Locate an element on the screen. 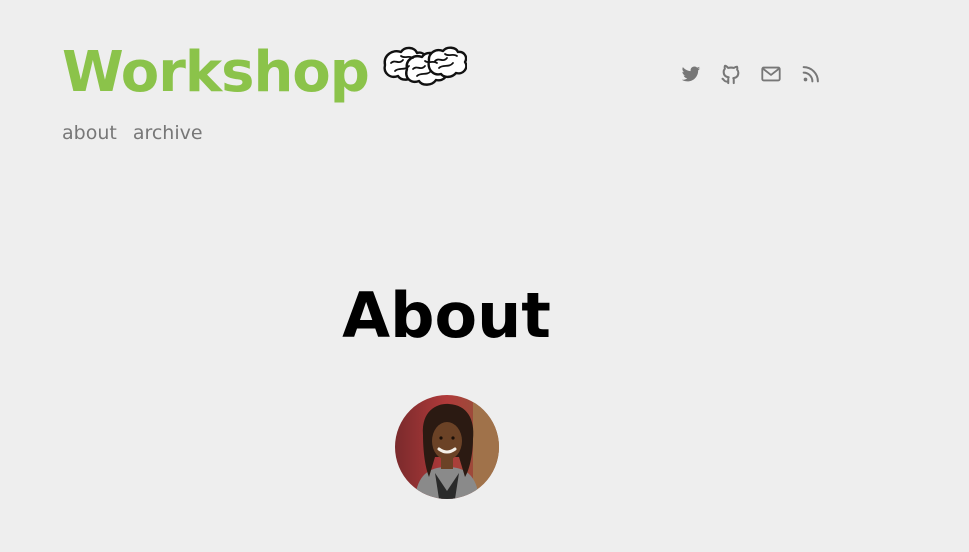 This screenshot has width=969, height=552. twitter-icon is located at coordinates (691, 74).